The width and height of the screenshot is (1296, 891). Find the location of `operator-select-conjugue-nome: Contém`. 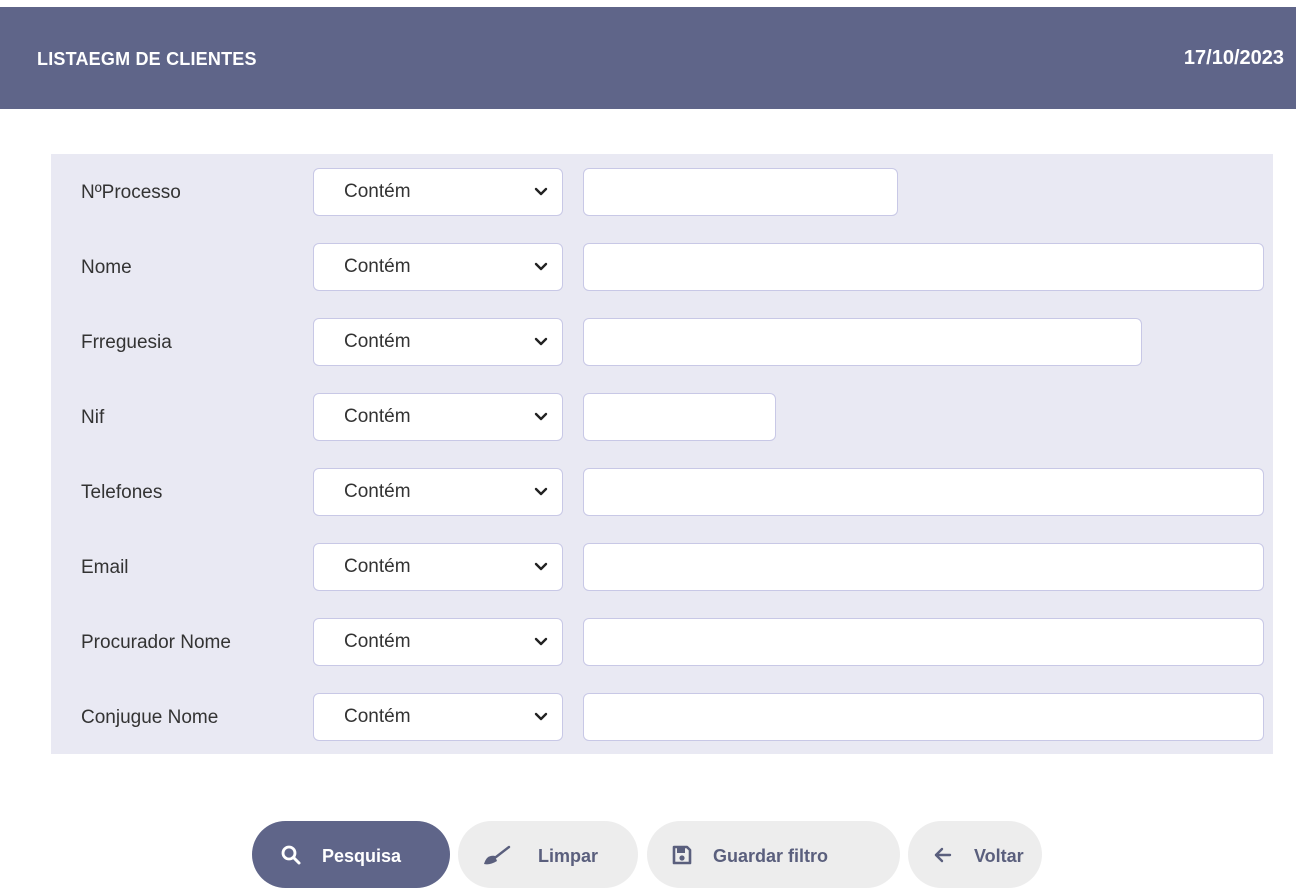

operator-select-conjugue-nome: Contém is located at coordinates (438, 717).